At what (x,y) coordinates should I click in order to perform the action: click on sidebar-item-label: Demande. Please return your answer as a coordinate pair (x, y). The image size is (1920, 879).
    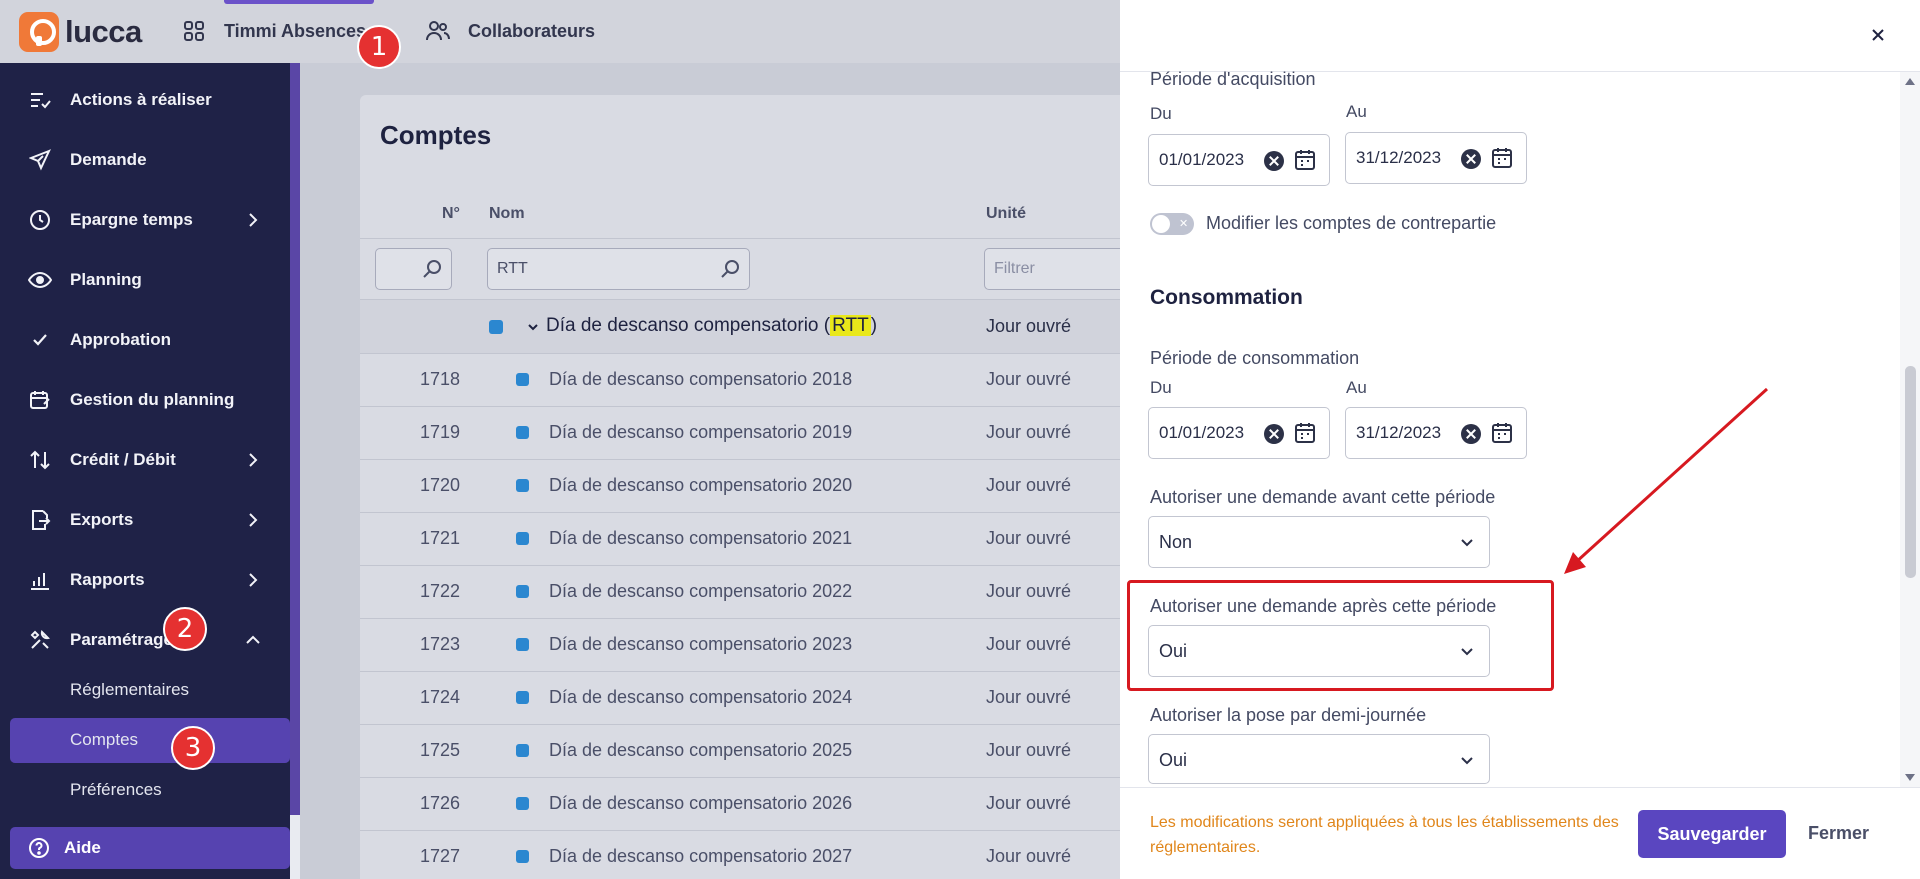
    Looking at the image, I should click on (108, 159).